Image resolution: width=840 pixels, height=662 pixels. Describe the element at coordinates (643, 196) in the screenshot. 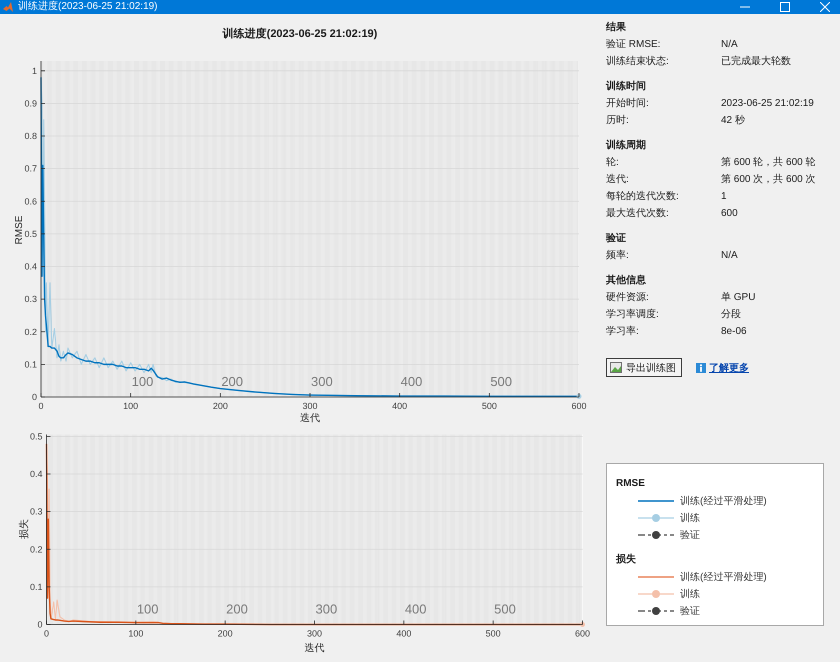

I see `field-label: 每轮的迭代次数:` at that location.